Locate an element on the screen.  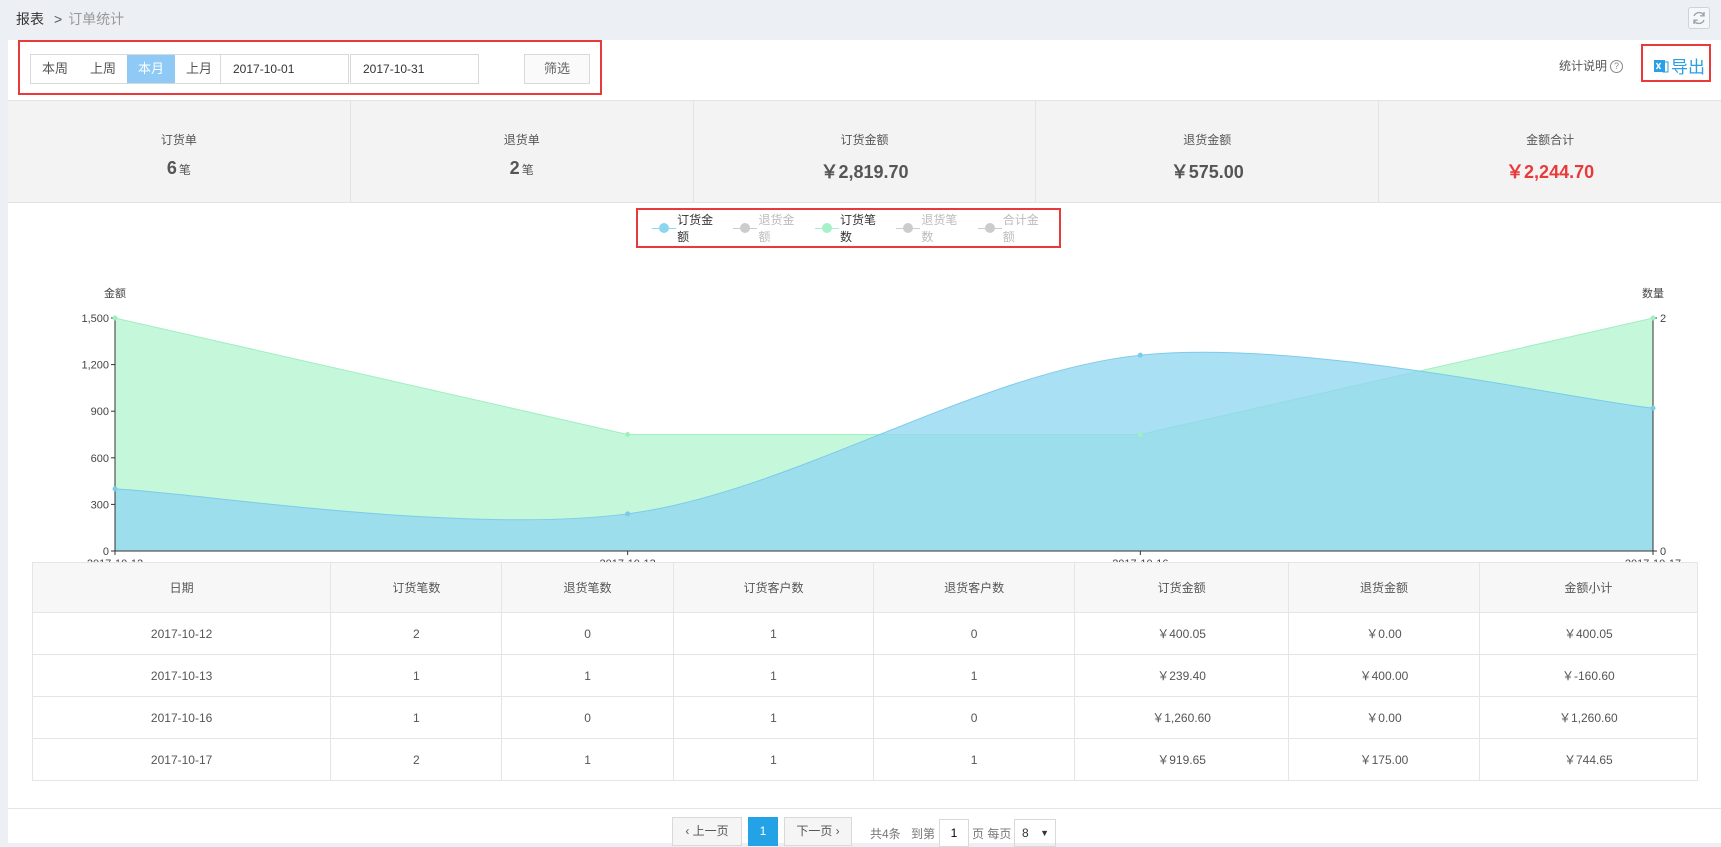
next-page-label: 下一页 is located at coordinates (814, 831).